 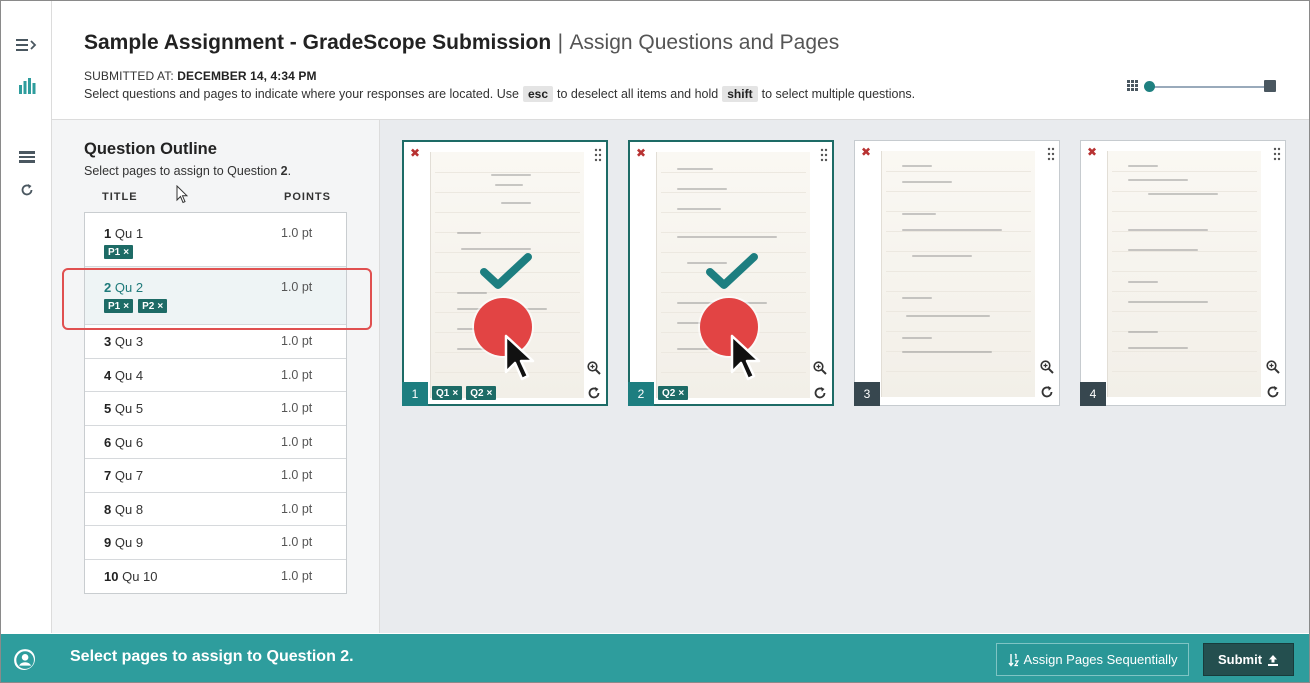 What do you see at coordinates (27, 190) in the screenshot?
I see `regrade-icon` at bounding box center [27, 190].